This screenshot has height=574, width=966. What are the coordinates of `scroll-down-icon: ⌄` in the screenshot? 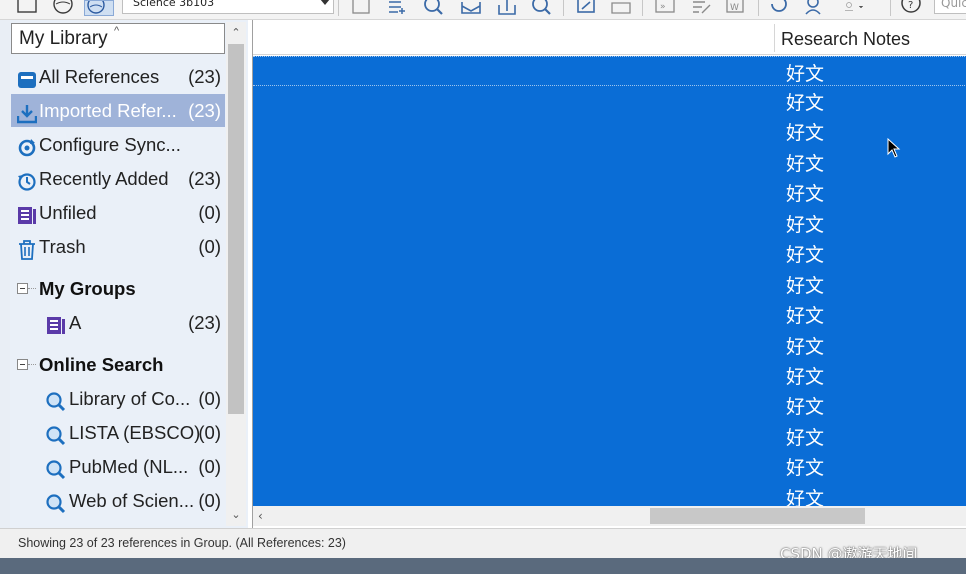 It's located at (236, 514).